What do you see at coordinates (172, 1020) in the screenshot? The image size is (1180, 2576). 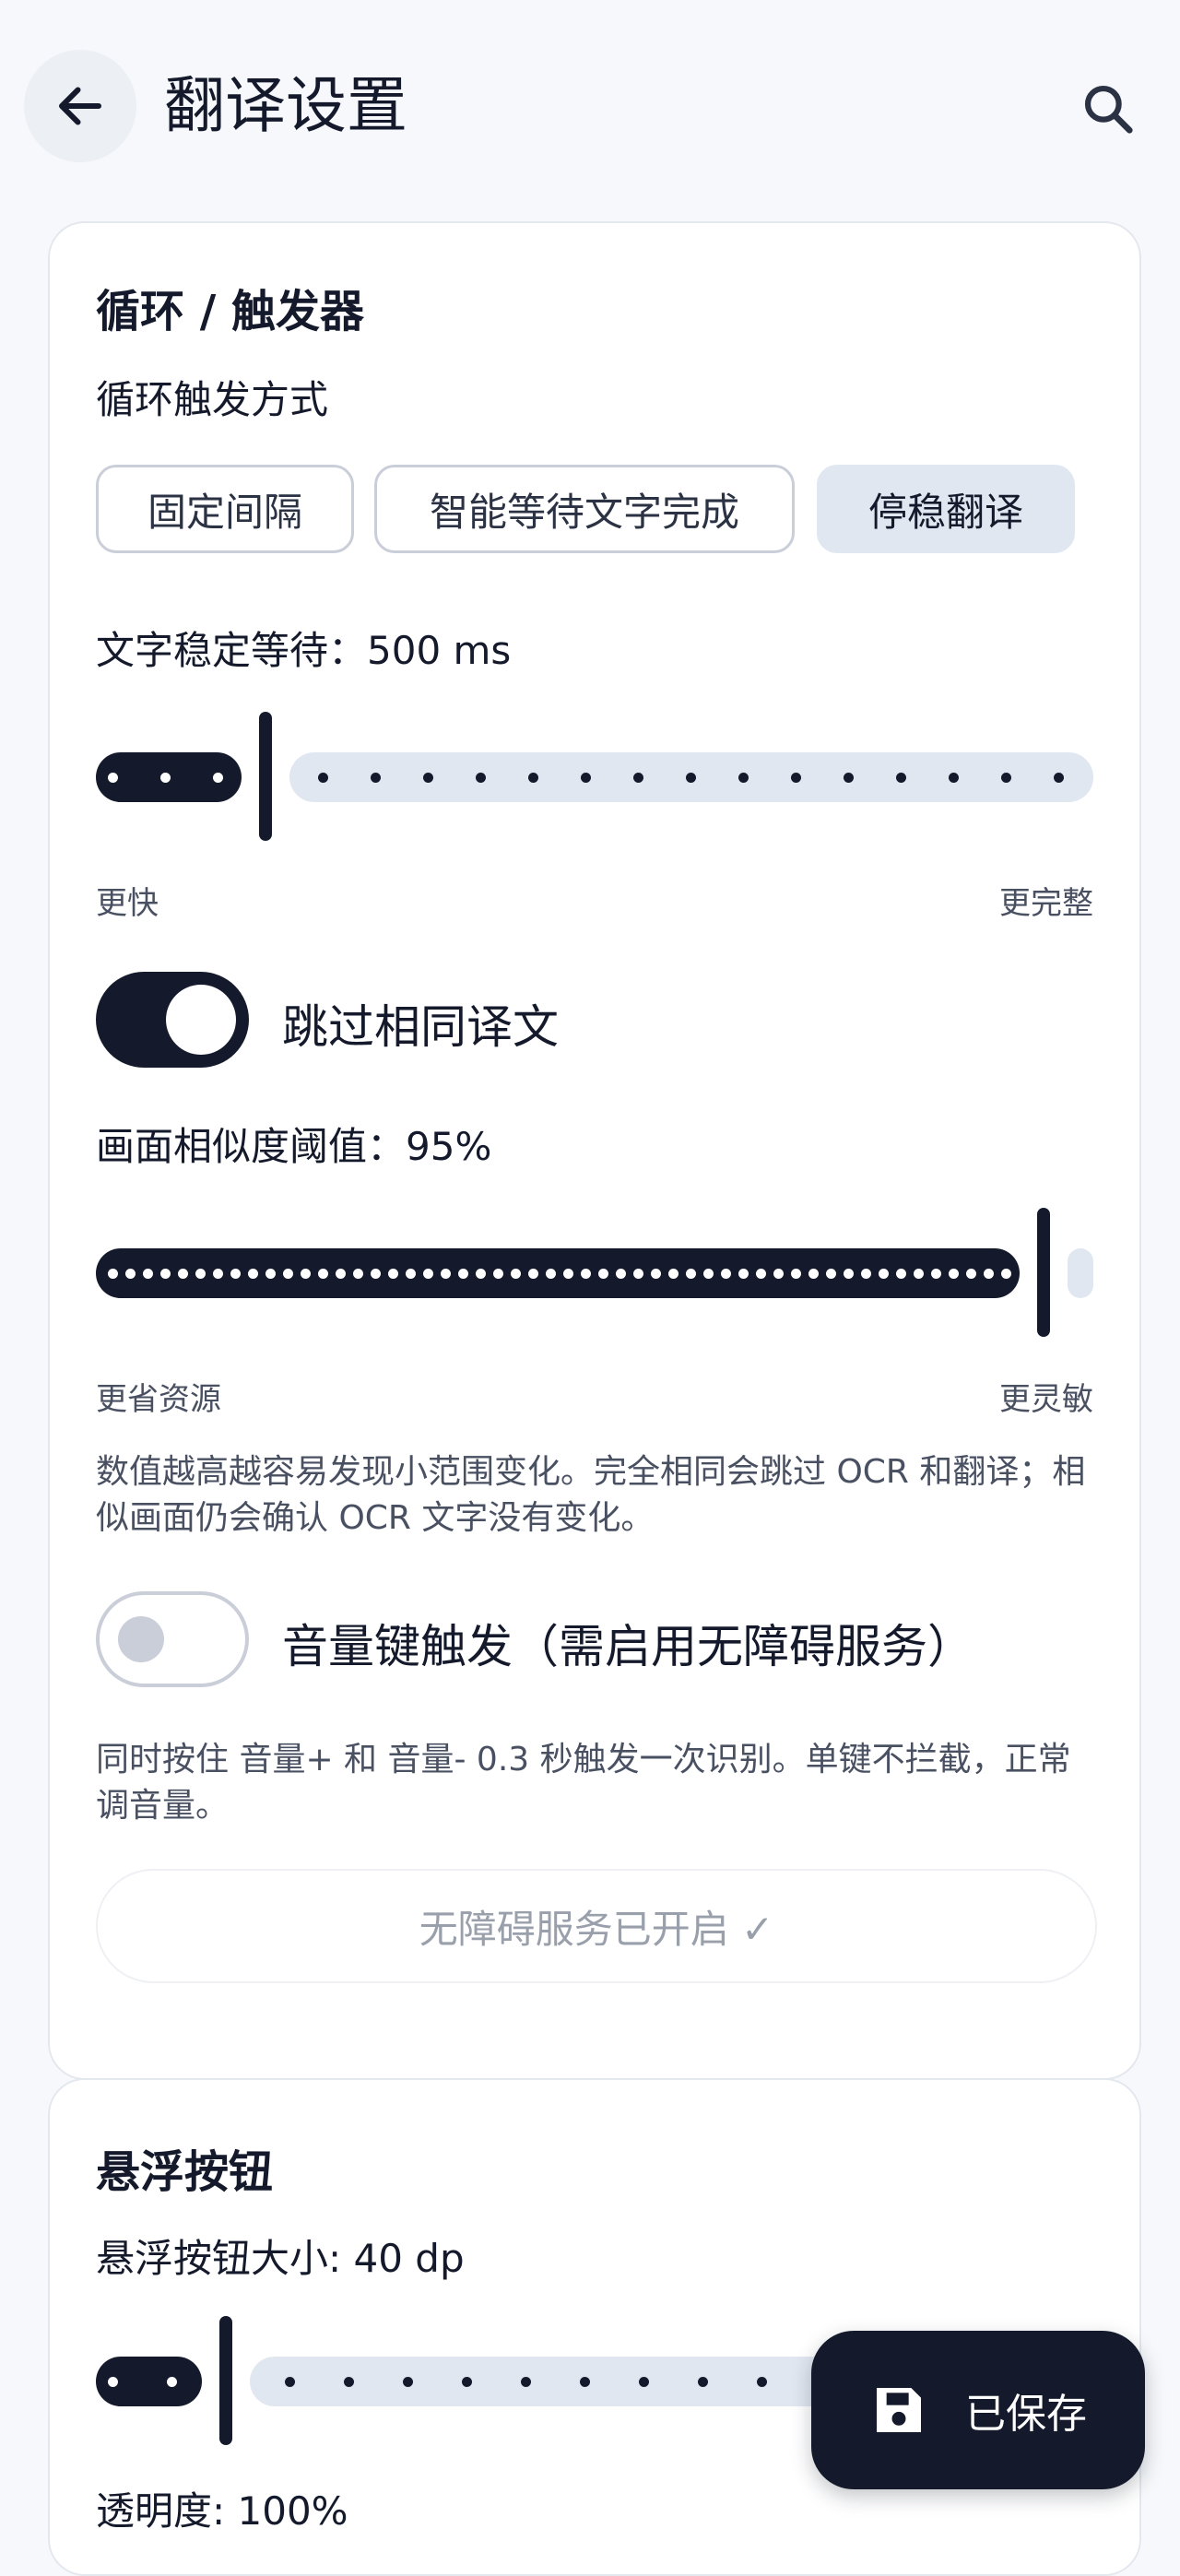 I see `skip-same-toggle` at bounding box center [172, 1020].